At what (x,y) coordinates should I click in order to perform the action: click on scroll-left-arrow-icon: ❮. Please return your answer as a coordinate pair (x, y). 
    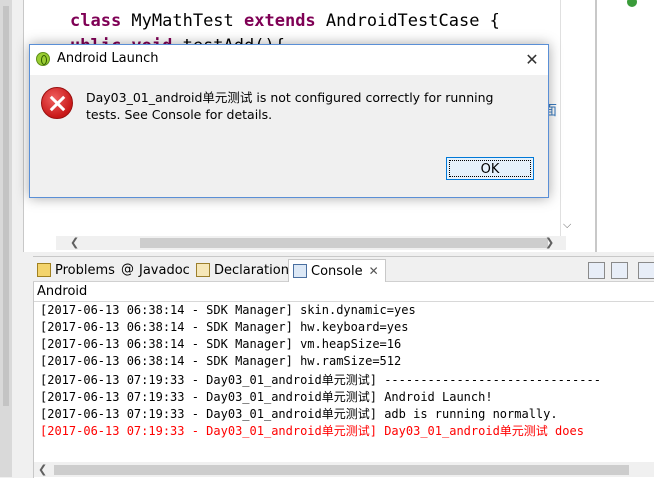
    Looking at the image, I should click on (74, 243).